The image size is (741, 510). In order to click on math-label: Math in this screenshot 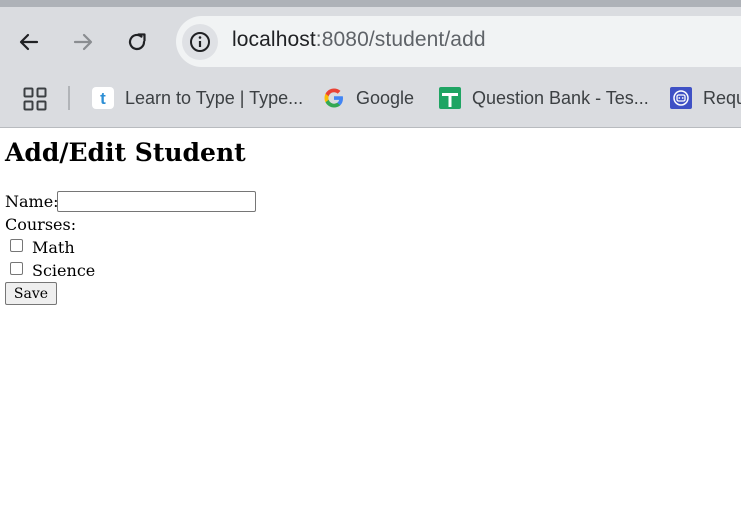, I will do `click(53, 247)`.